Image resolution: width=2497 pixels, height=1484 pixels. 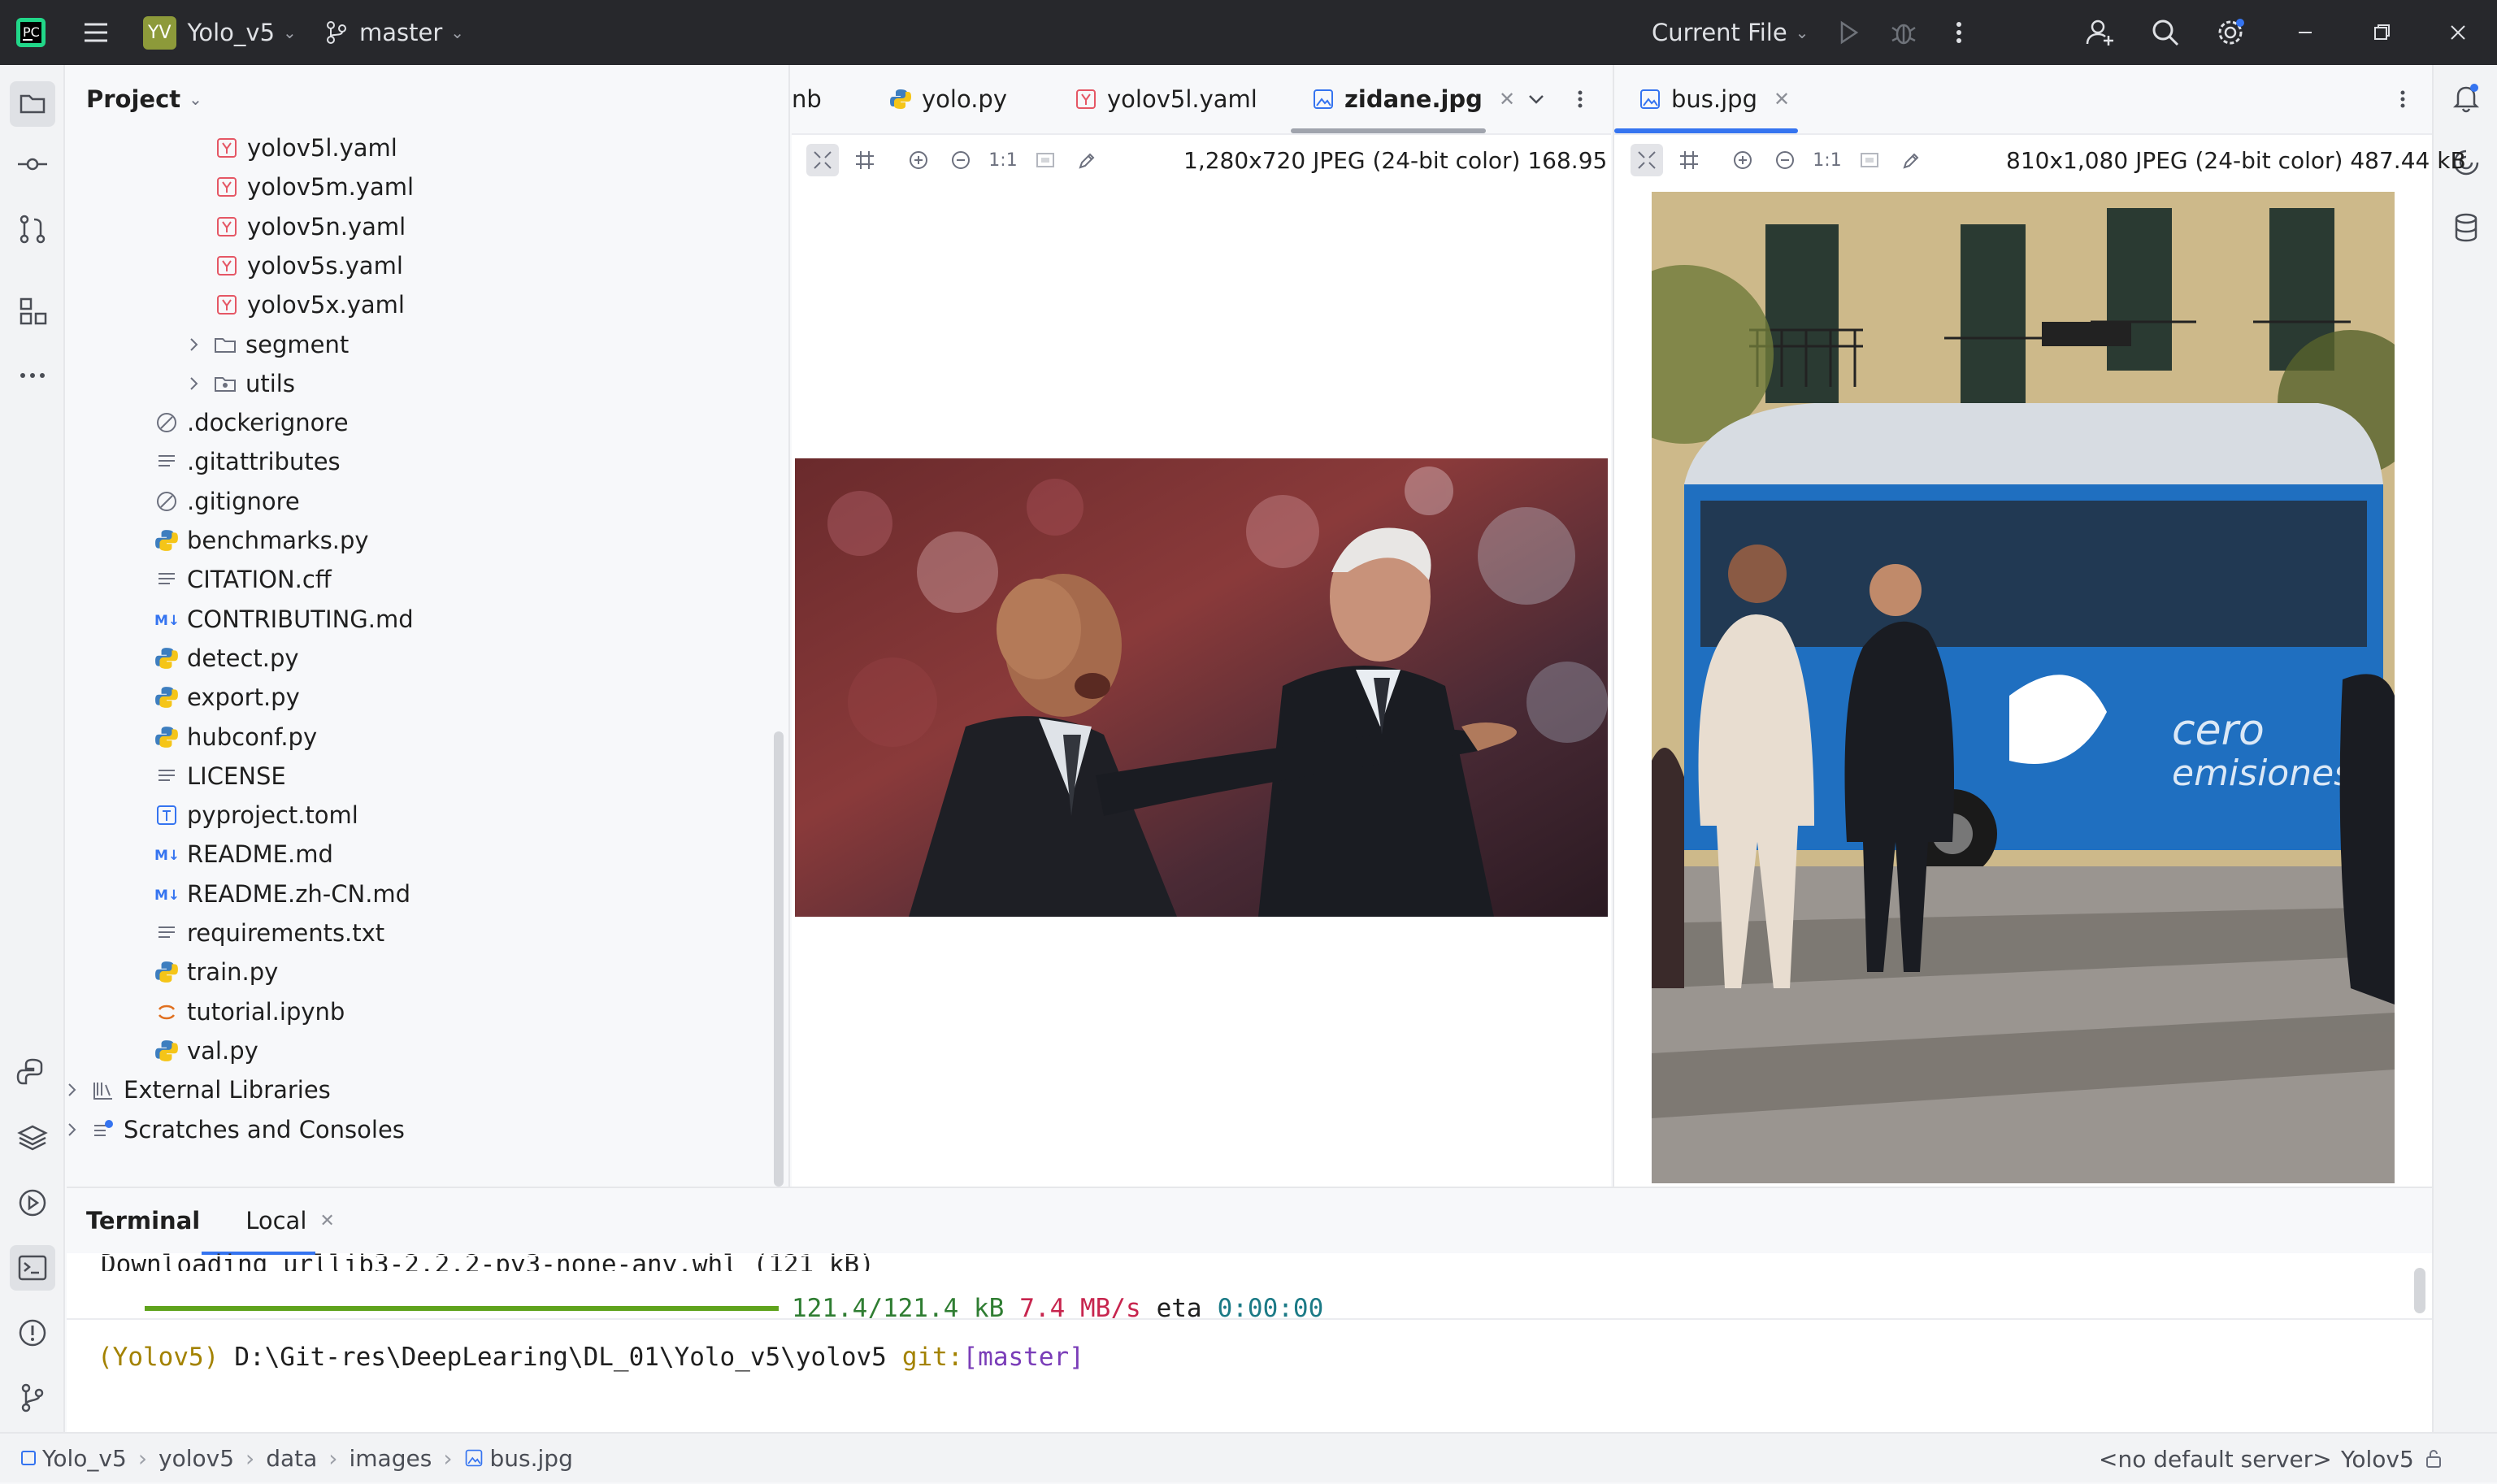 What do you see at coordinates (2100, 32) in the screenshot?
I see `add-user-icon` at bounding box center [2100, 32].